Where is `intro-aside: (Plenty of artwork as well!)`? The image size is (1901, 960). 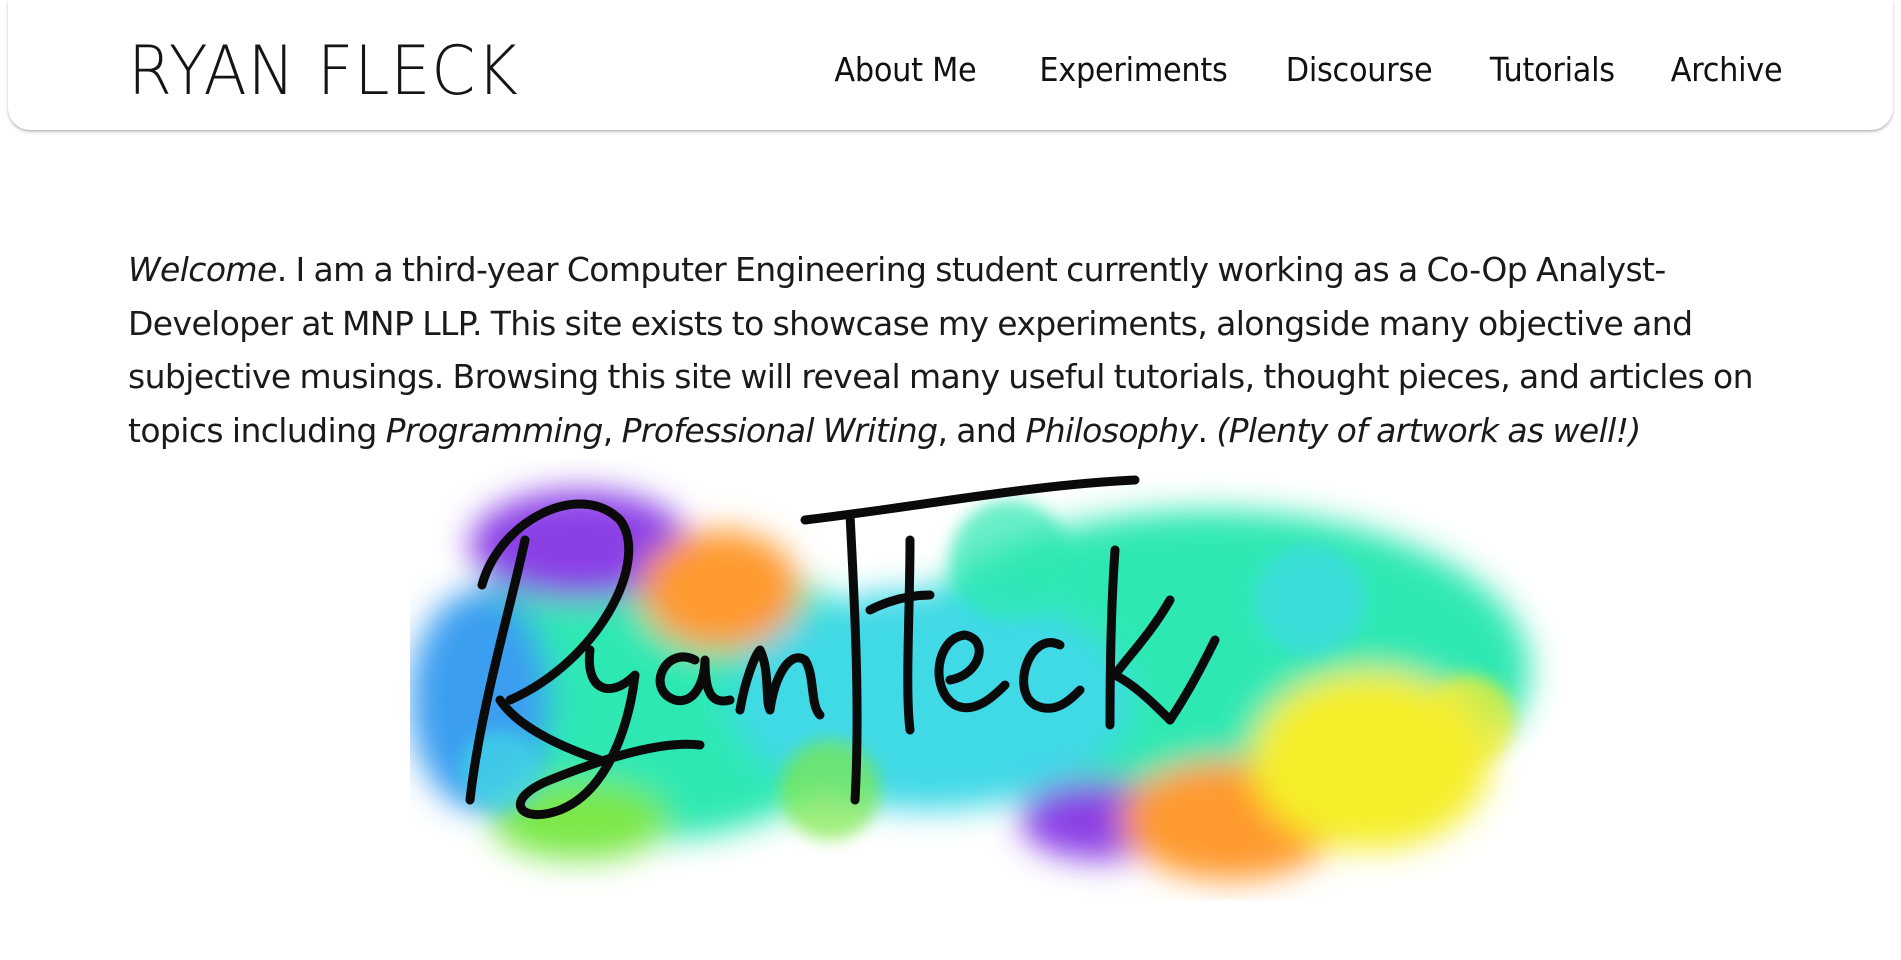 intro-aside: (Plenty of artwork as well!) is located at coordinates (1428, 430).